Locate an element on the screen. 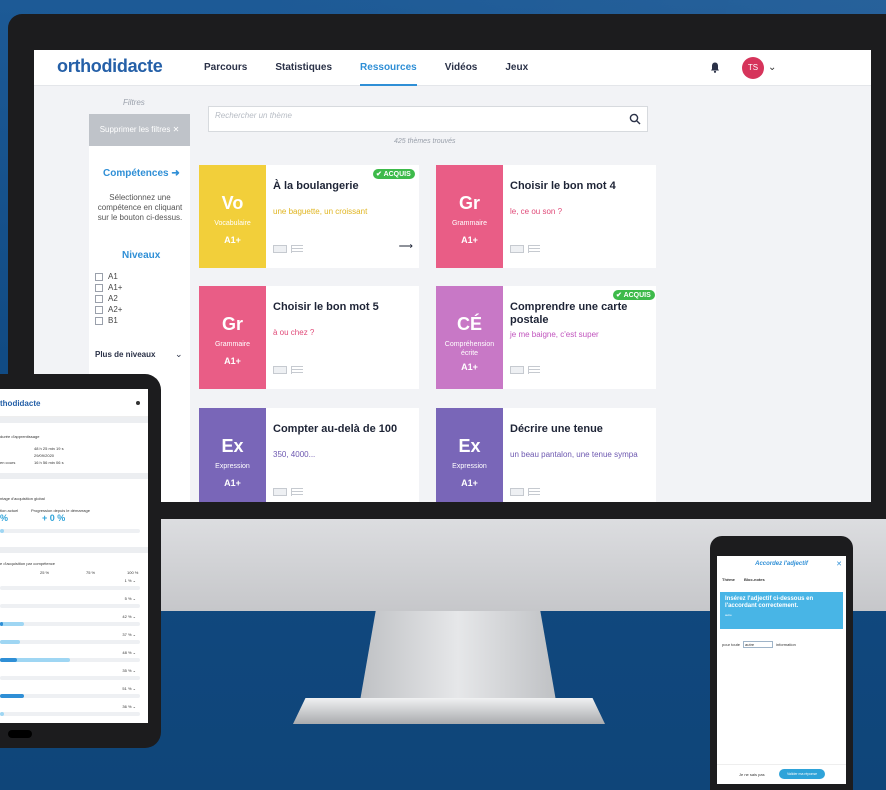 This screenshot has height=790, width=886. skill-percent: 48 % ⌄ is located at coordinates (129, 652).